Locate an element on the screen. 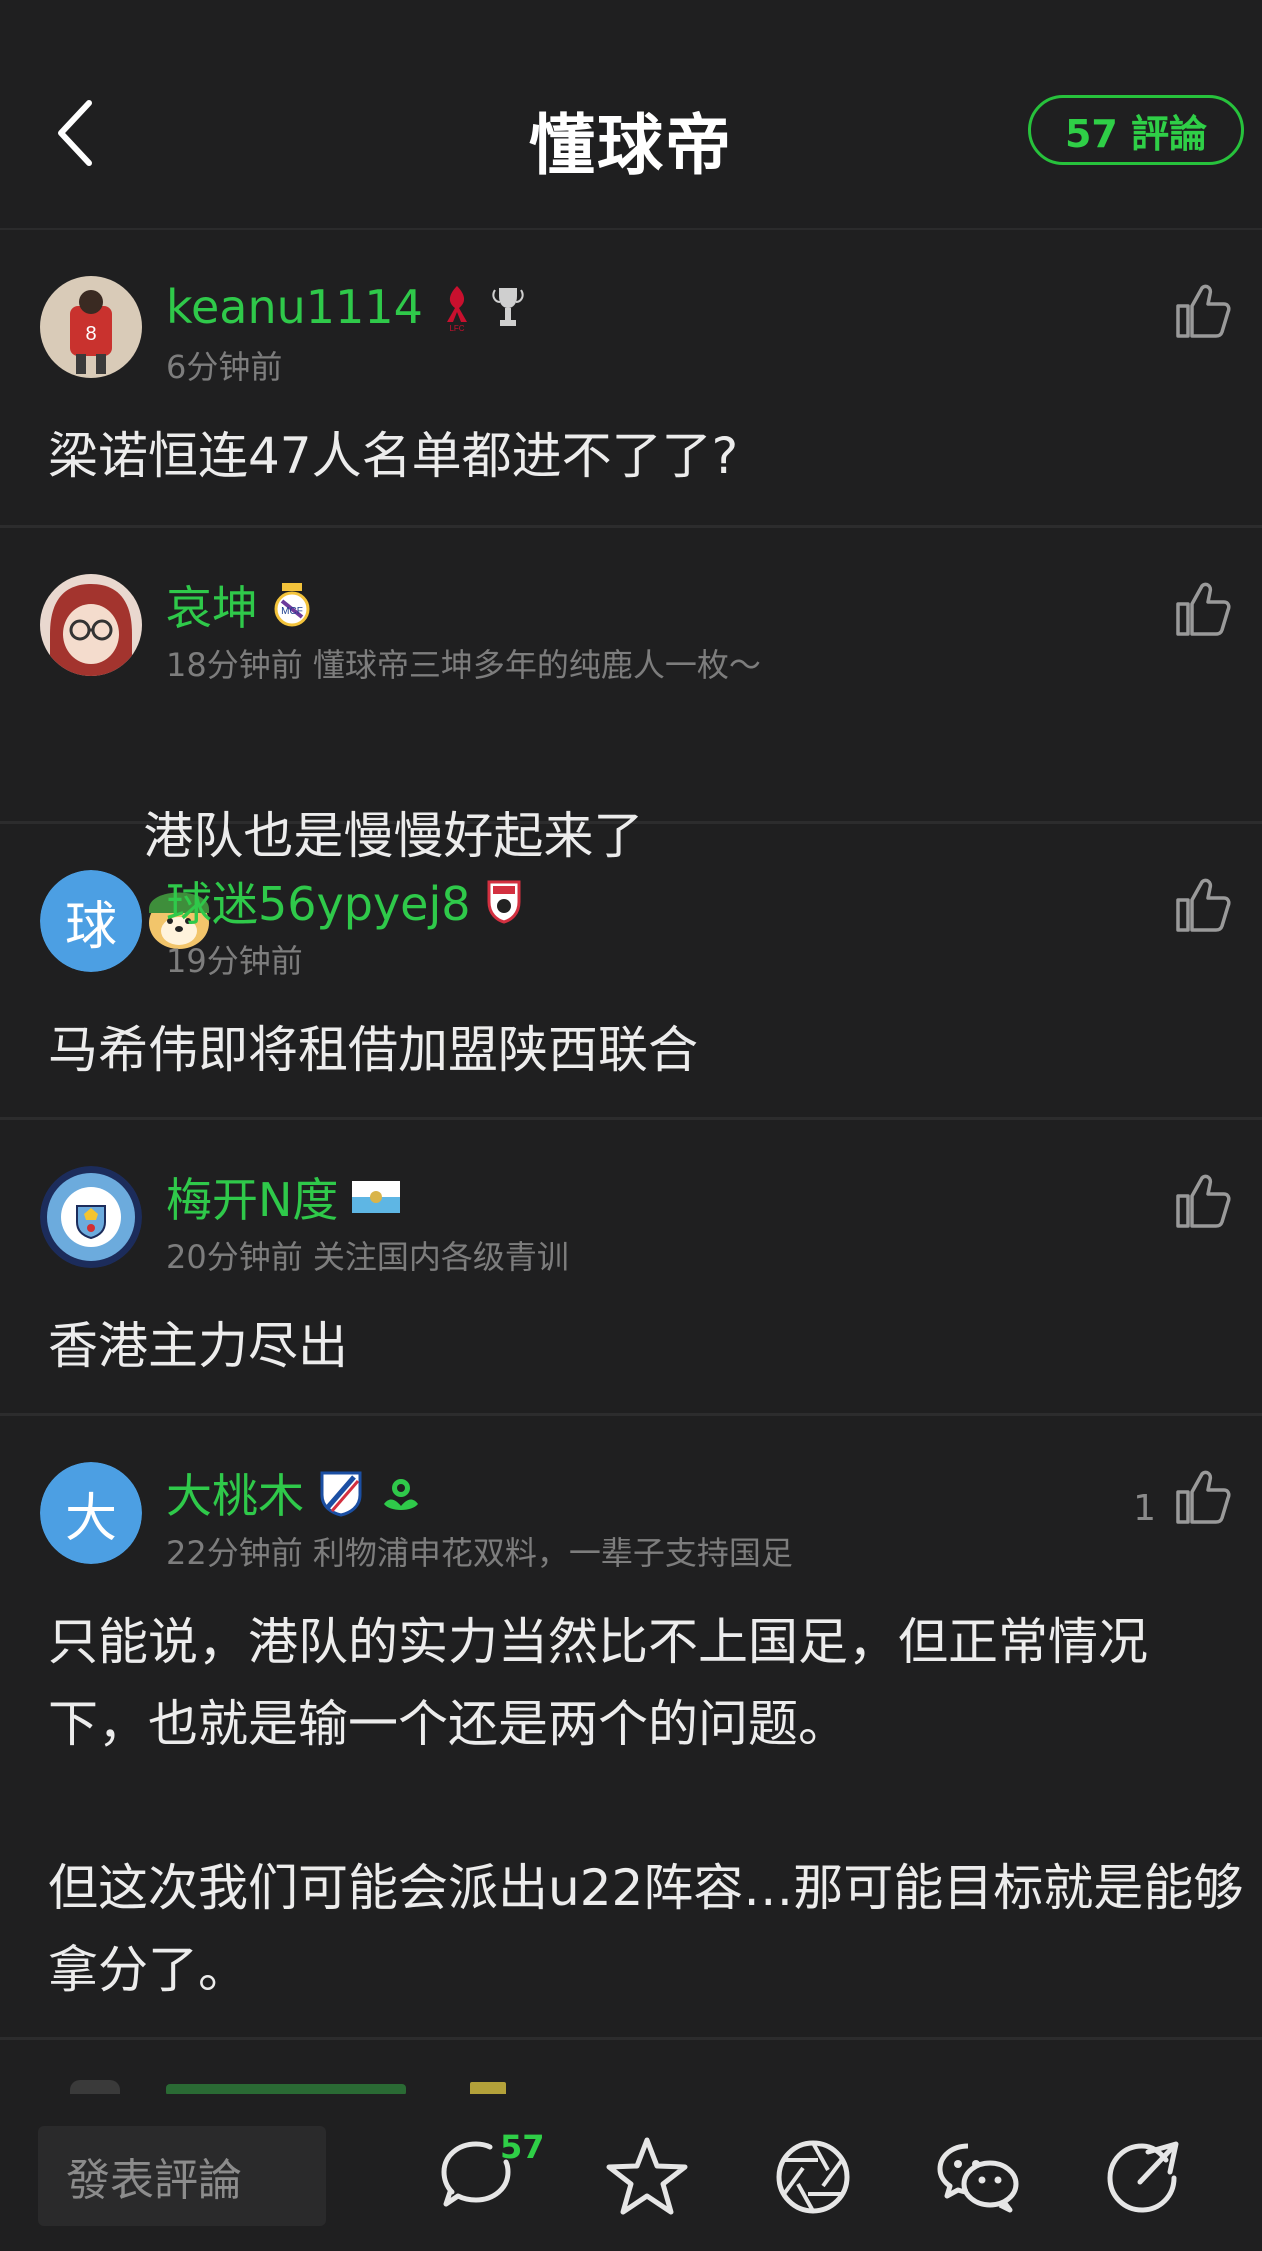 This screenshot has height=2251, width=1262. username-row: keanu1114 LFC is located at coordinates (345, 307).